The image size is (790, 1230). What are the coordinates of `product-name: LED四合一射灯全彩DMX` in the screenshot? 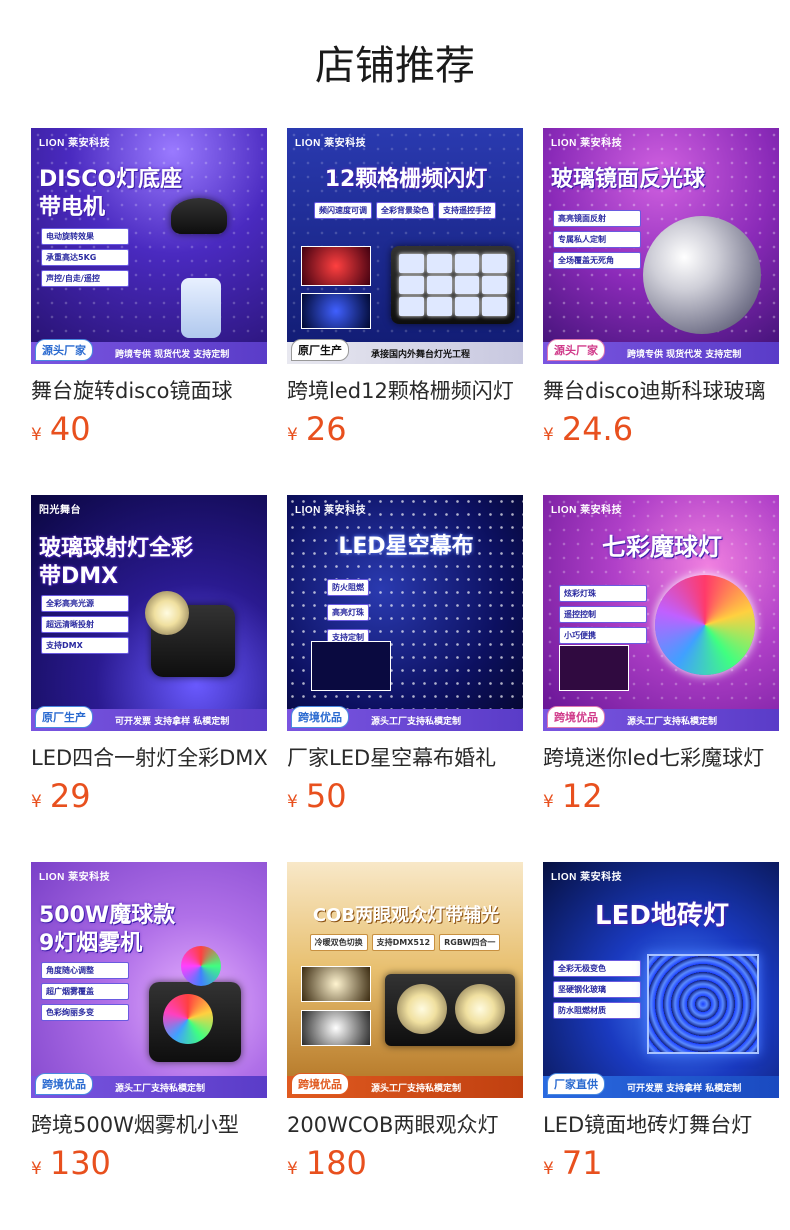 It's located at (149, 758).